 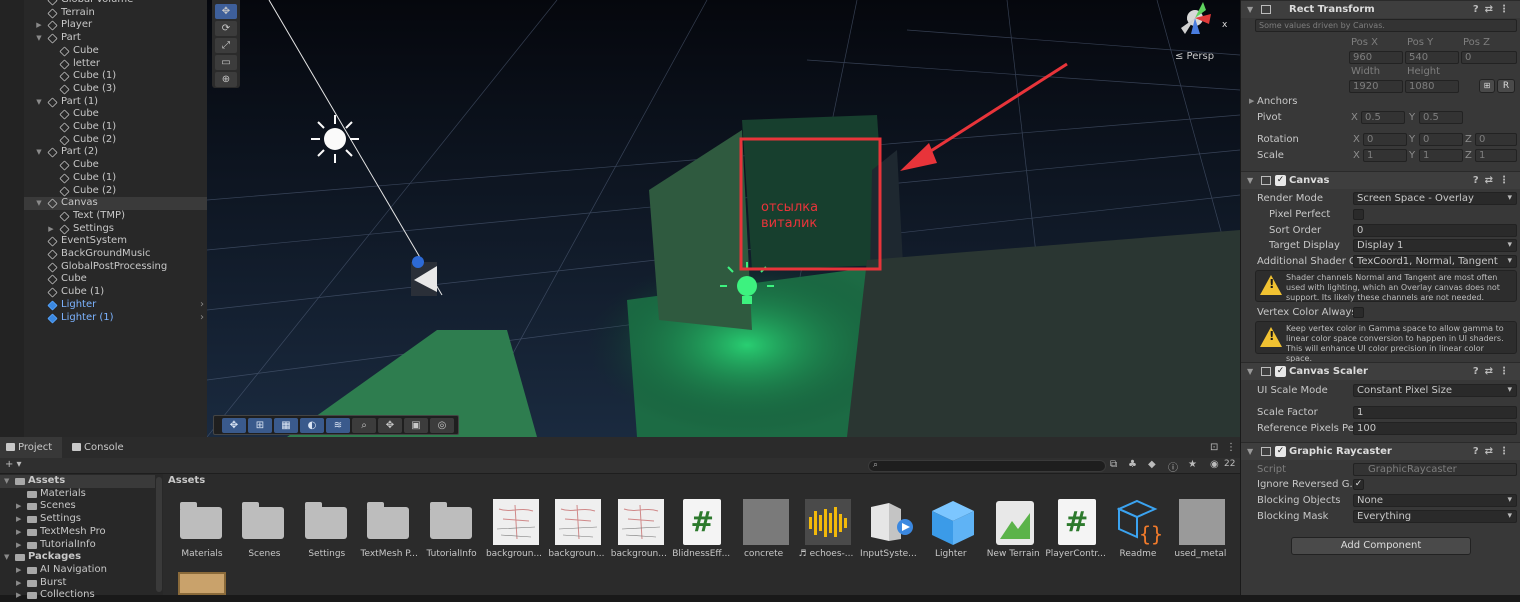 What do you see at coordinates (115, 64) in the screenshot?
I see `hierarchy-item: letter` at bounding box center [115, 64].